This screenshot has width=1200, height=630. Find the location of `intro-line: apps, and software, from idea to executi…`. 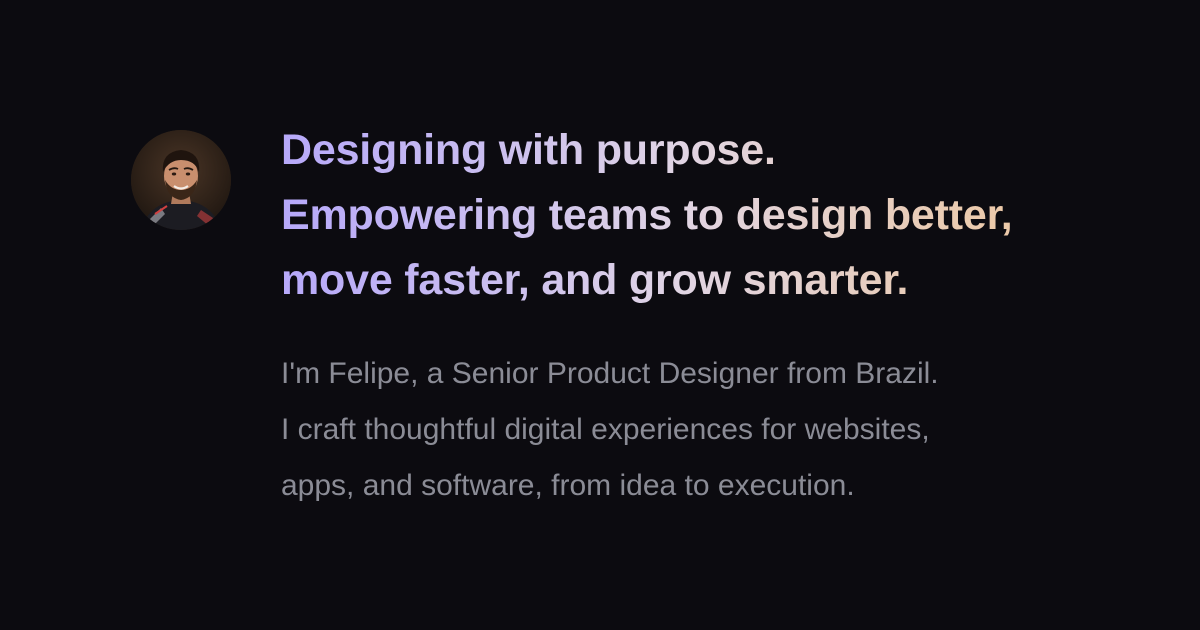

intro-line: apps, and software, from idea to executi… is located at coordinates (568, 485).